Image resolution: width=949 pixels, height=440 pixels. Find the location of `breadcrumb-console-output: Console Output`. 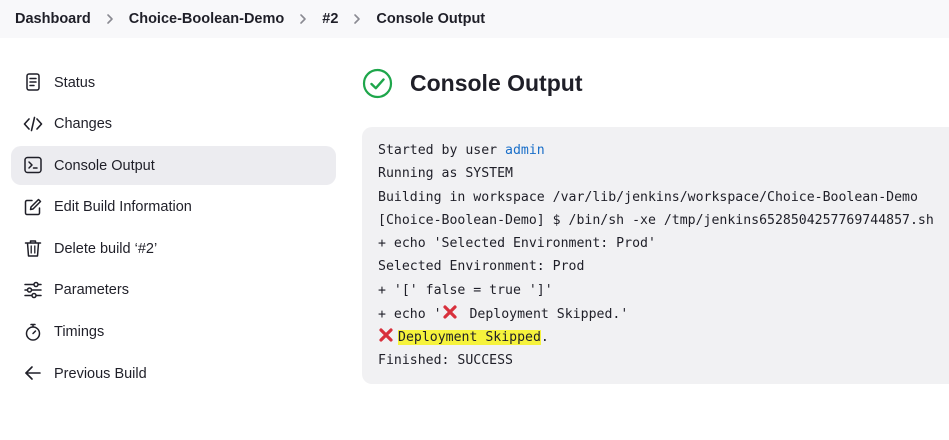

breadcrumb-console-output: Console Output is located at coordinates (430, 19).